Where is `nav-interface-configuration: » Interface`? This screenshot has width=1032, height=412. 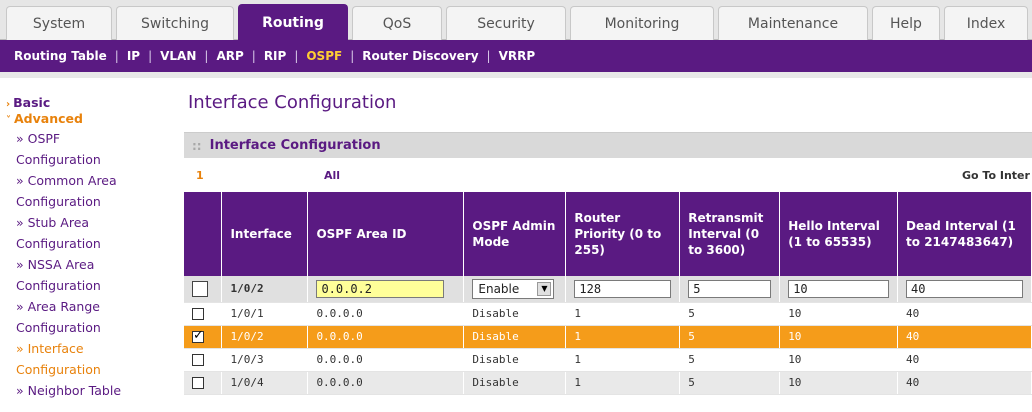
nav-interface-configuration: » Interface is located at coordinates (50, 349).